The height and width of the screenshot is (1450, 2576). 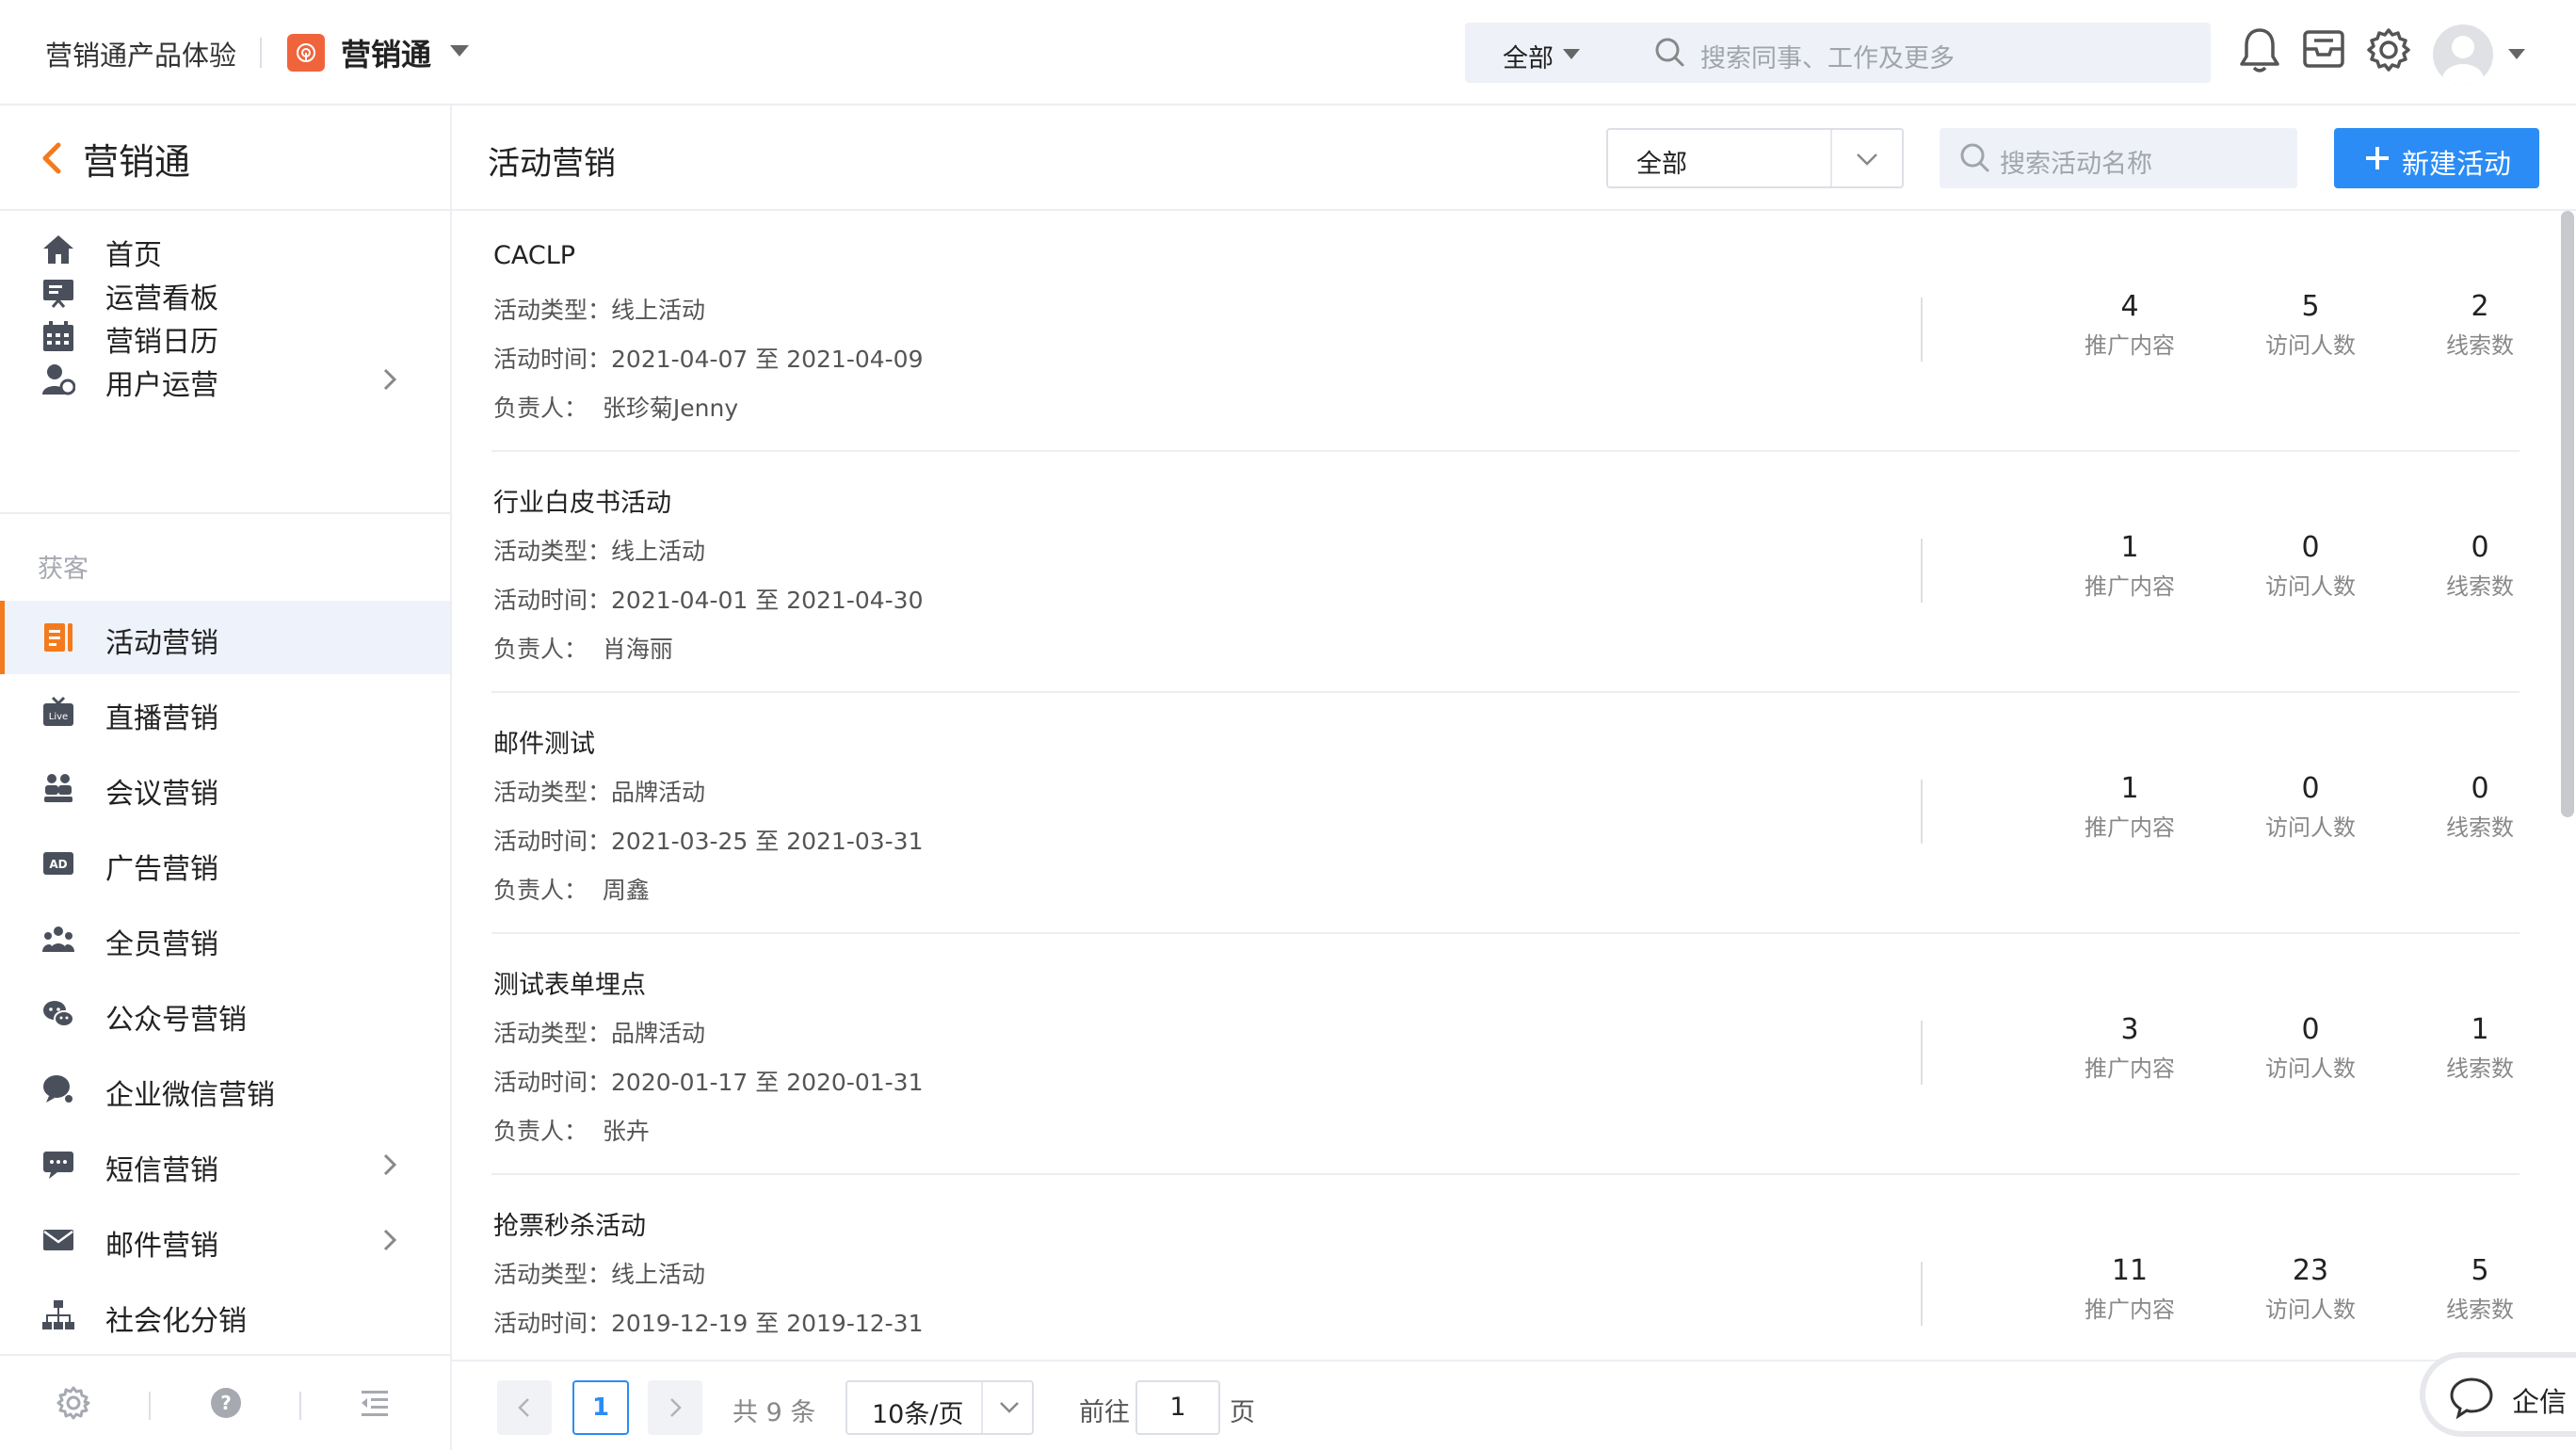 I want to click on activity-name: CACLP, so click(x=534, y=255).